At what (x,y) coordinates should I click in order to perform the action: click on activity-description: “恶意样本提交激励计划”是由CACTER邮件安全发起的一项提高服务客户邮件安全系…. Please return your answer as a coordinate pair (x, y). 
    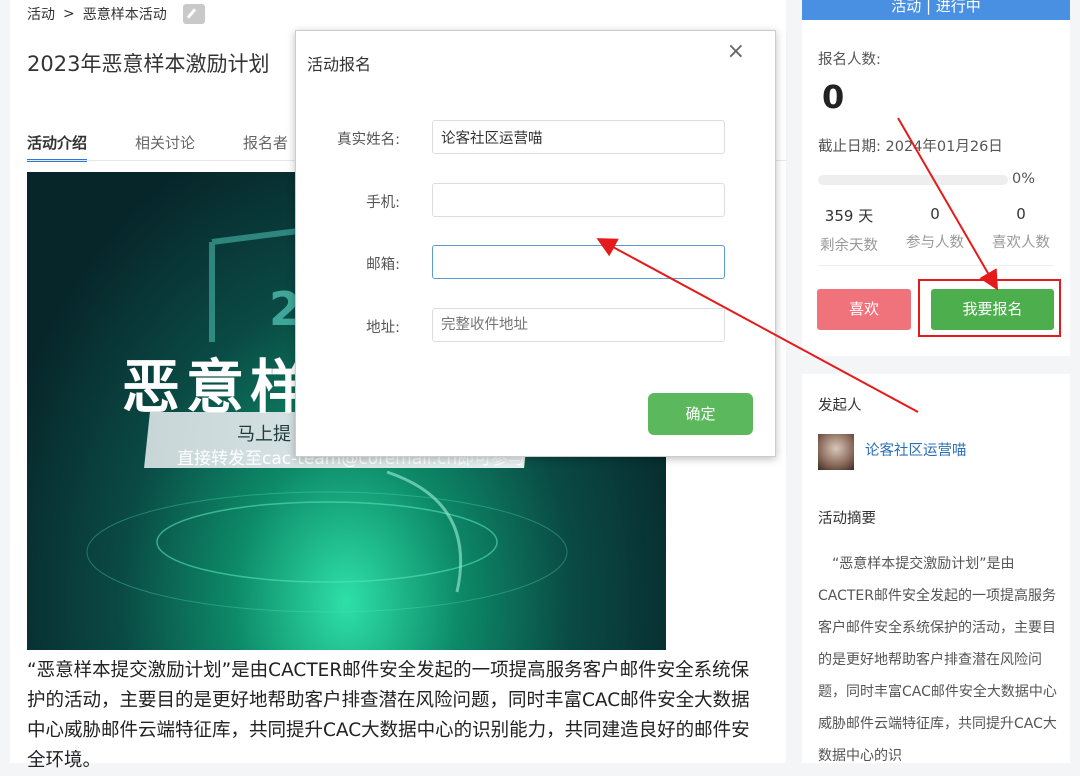
    Looking at the image, I should click on (388, 715).